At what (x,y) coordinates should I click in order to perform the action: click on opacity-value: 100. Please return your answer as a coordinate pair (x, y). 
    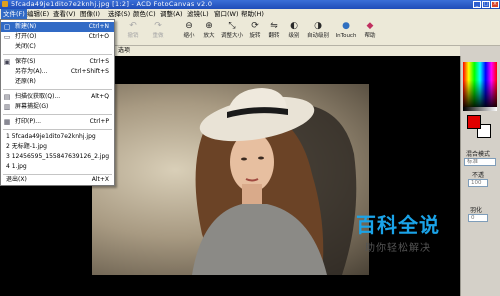
    Looking at the image, I should click on (476, 183).